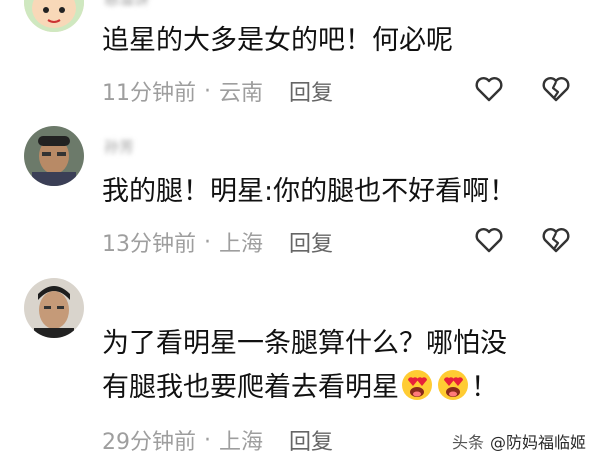 The height and width of the screenshot is (469, 600). I want to click on location: 云南, so click(241, 93).